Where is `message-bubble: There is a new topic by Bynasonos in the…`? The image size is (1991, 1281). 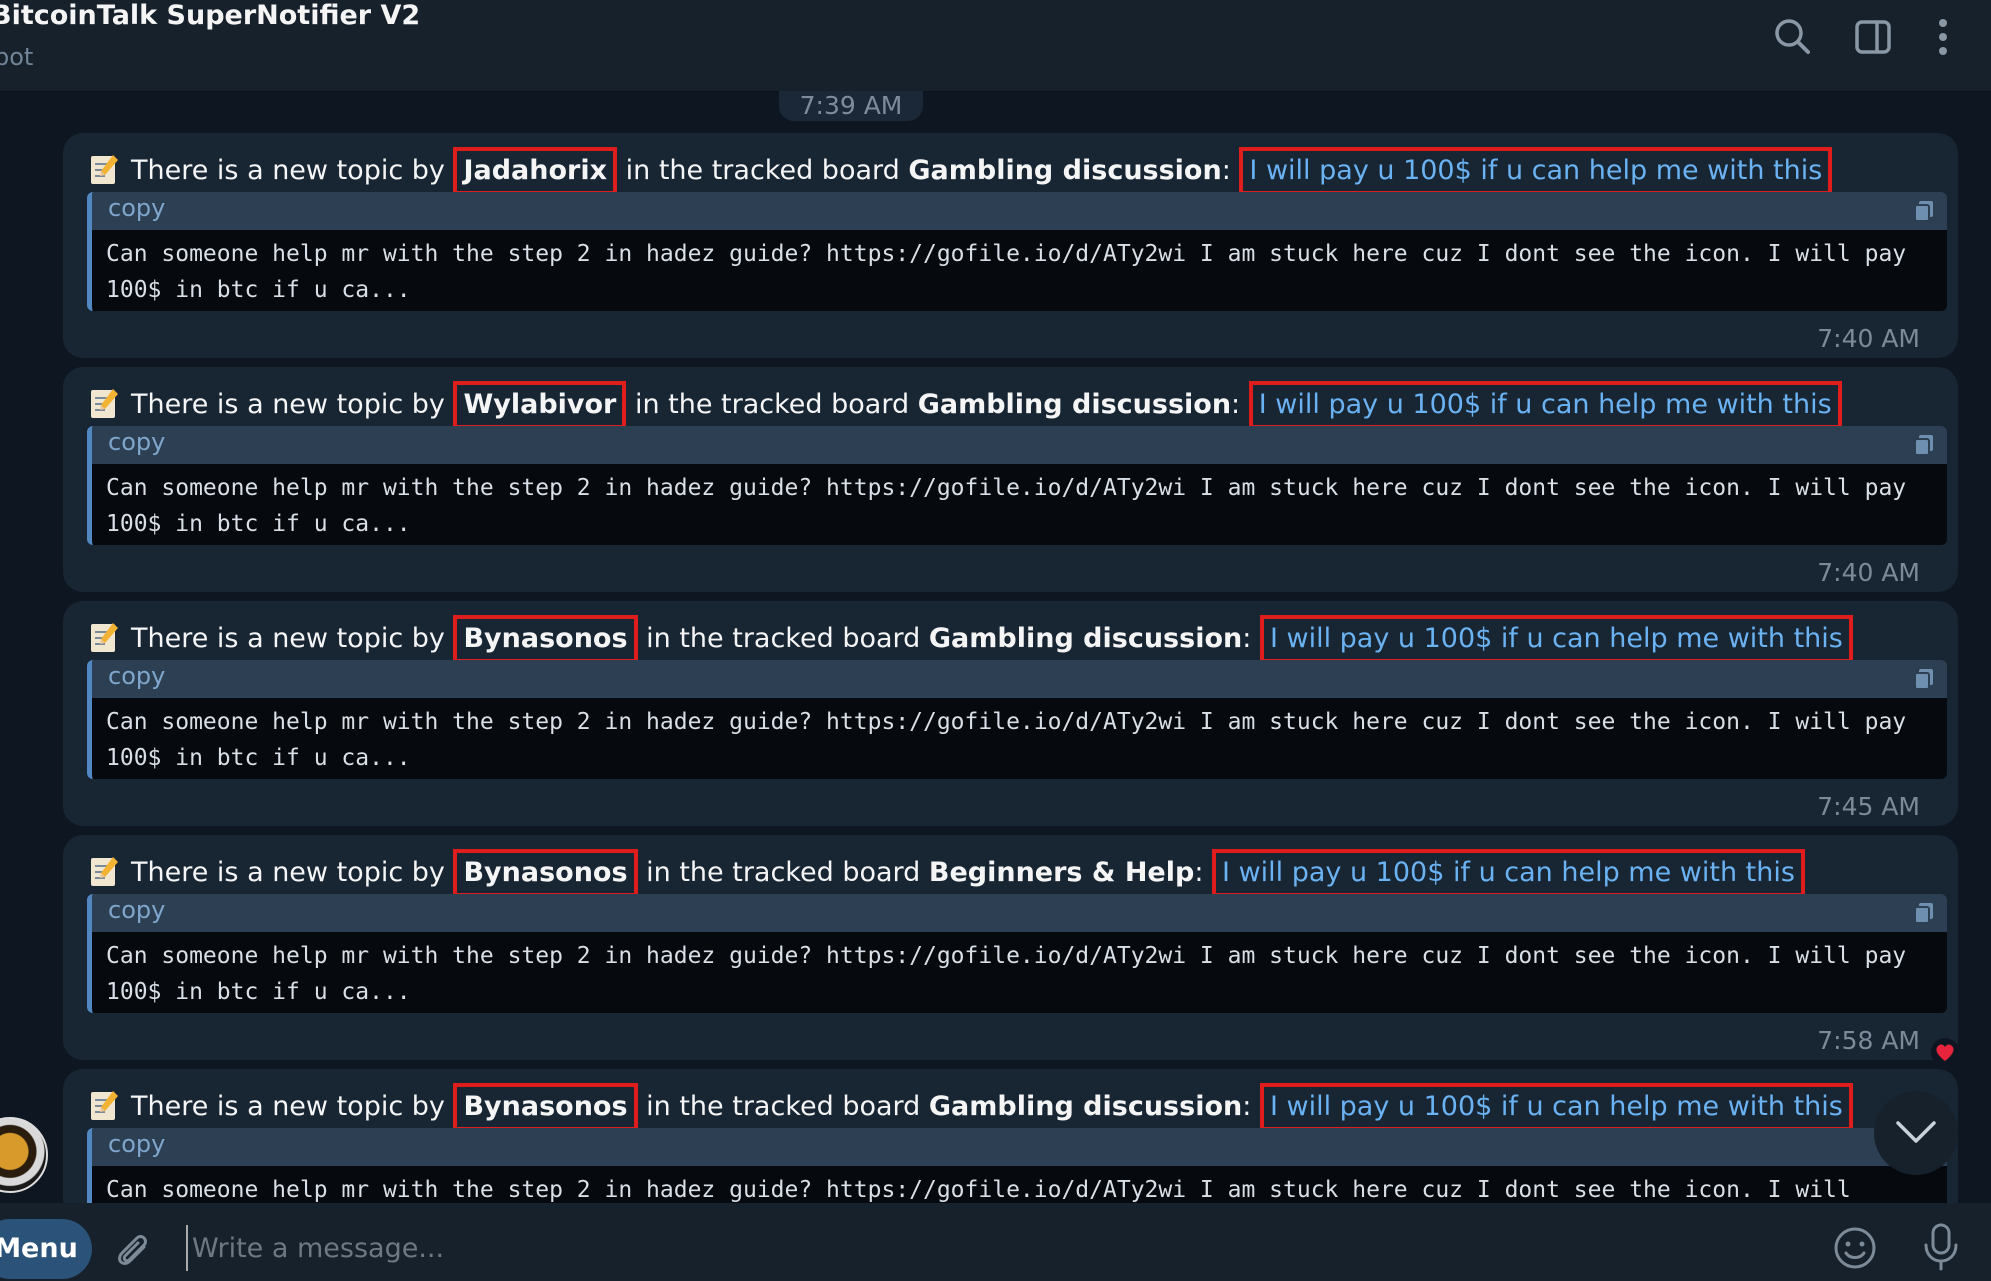 message-bubble: There is a new topic by Bynasonos in the… is located at coordinates (1010, 1136).